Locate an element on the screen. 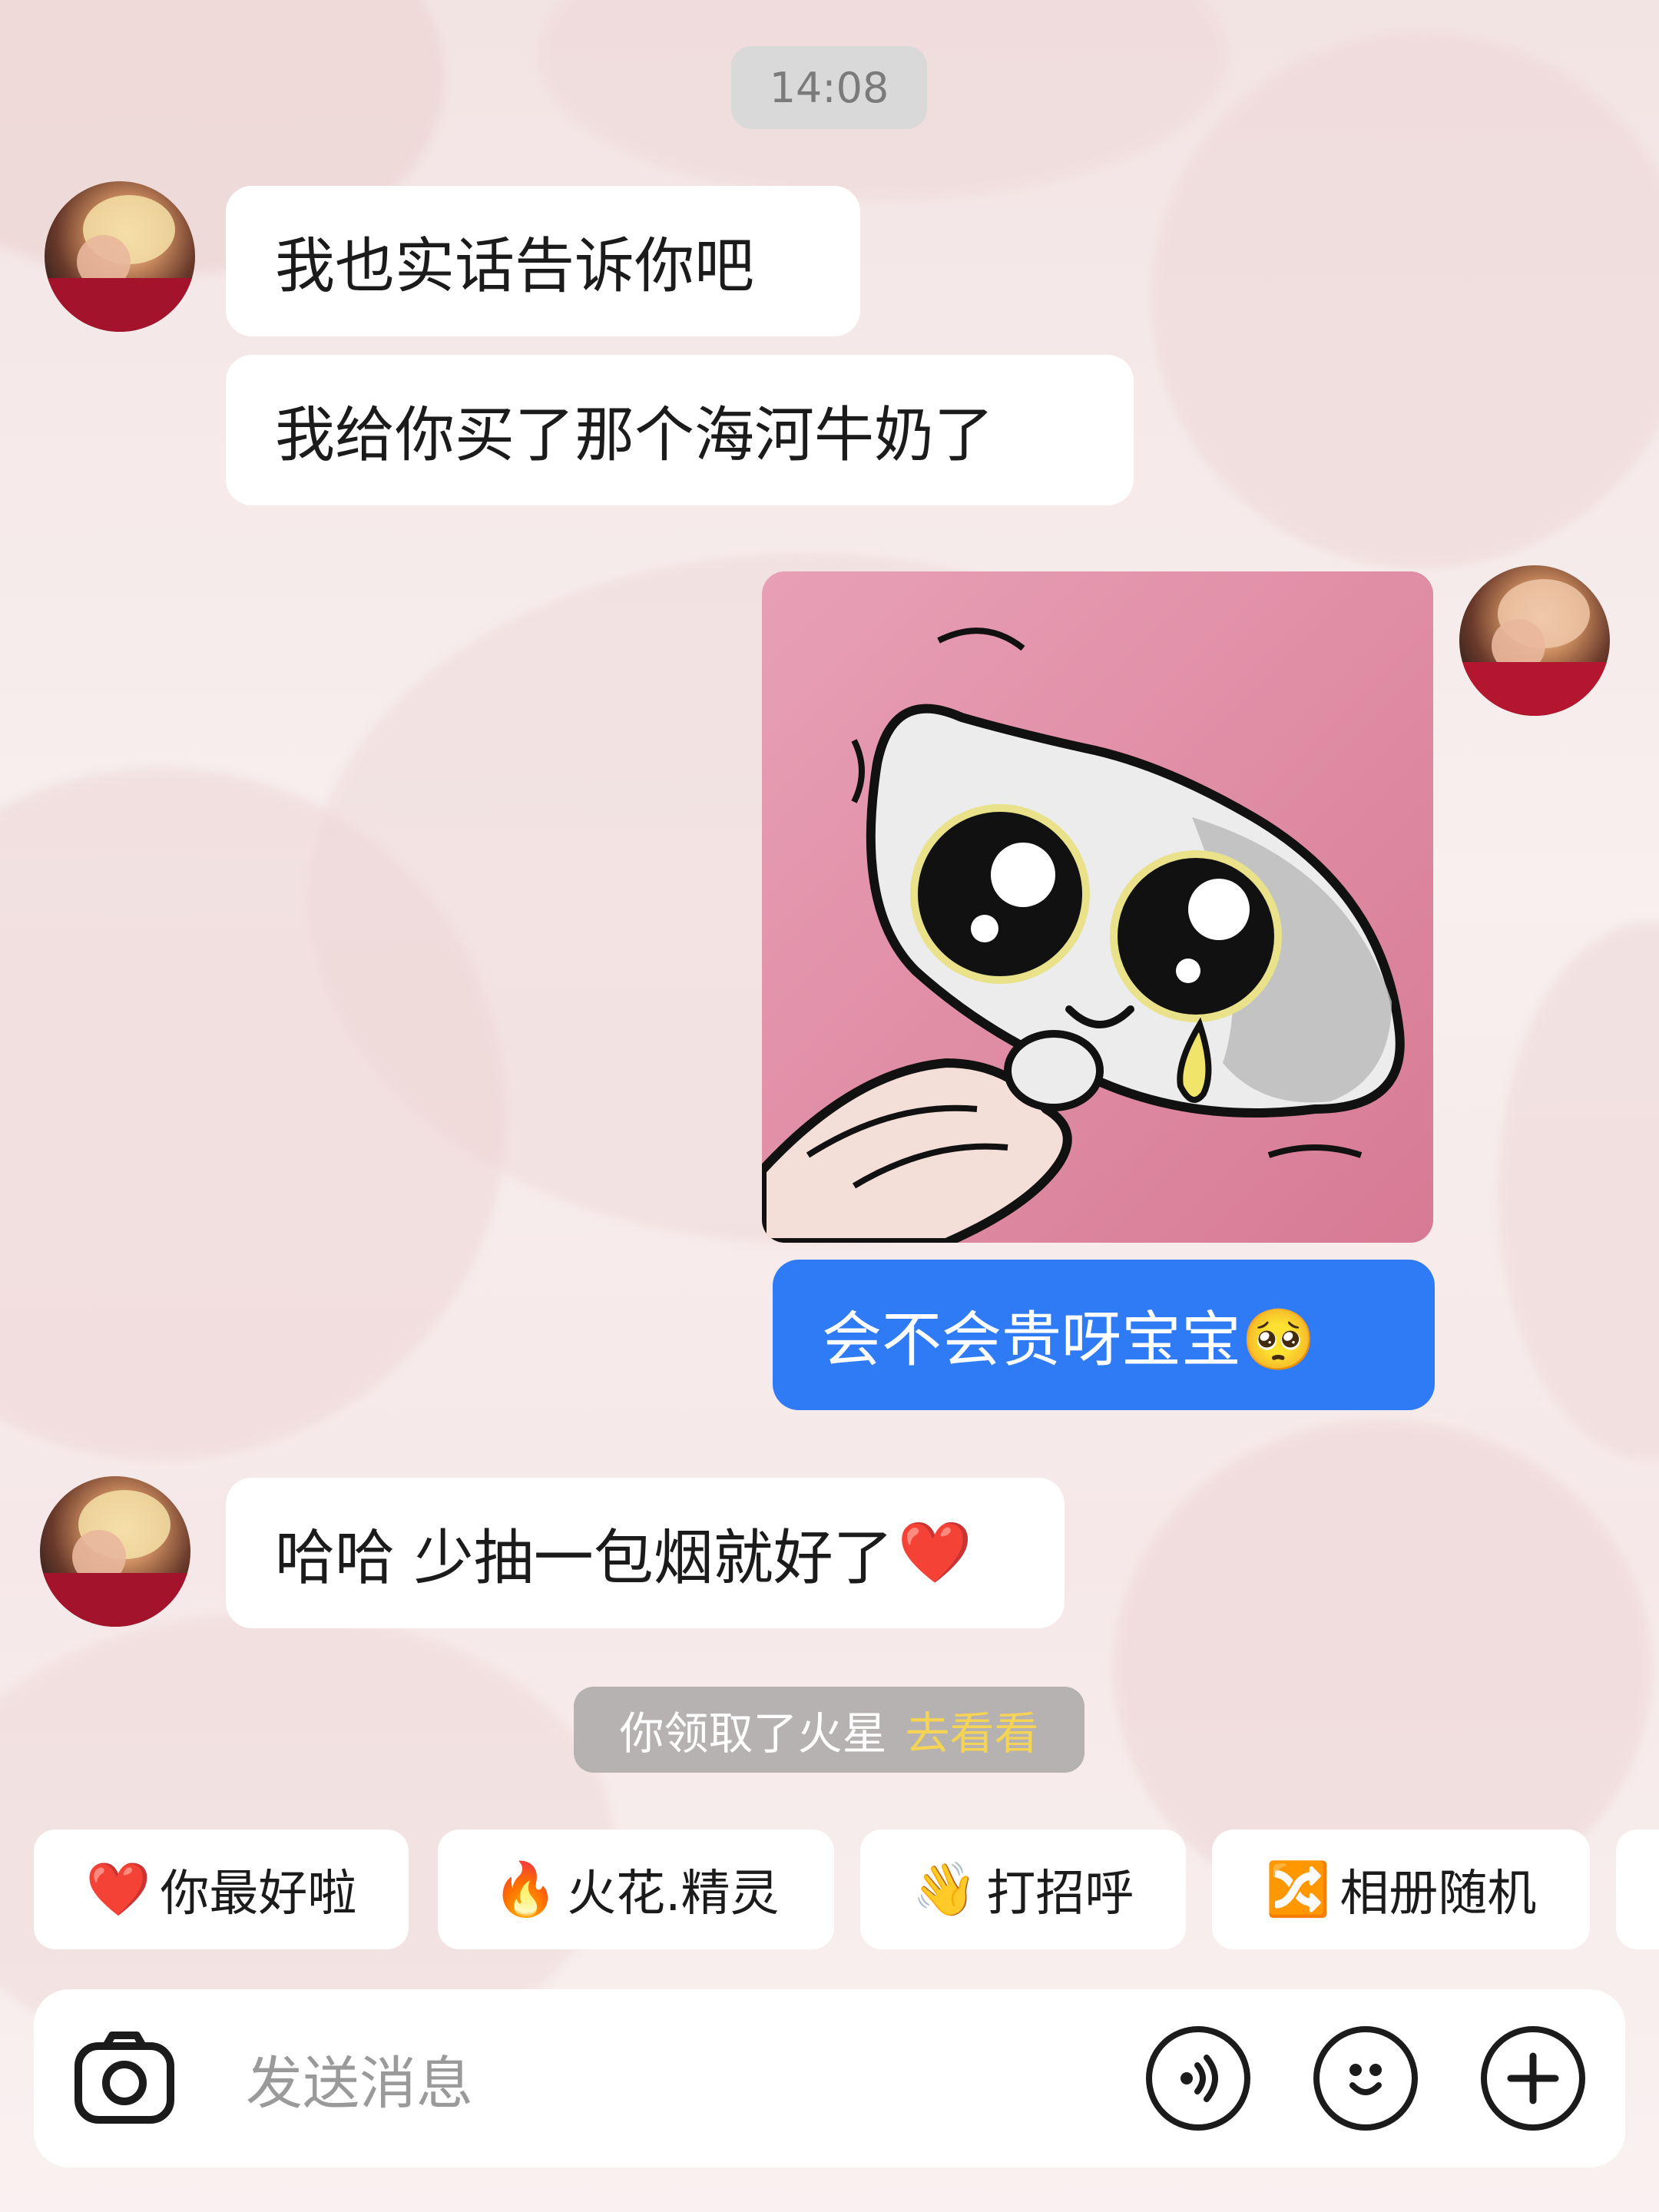 The width and height of the screenshot is (1659, 2212). received-message-bubble: 我给你买了那个海河牛奶了 is located at coordinates (680, 430).